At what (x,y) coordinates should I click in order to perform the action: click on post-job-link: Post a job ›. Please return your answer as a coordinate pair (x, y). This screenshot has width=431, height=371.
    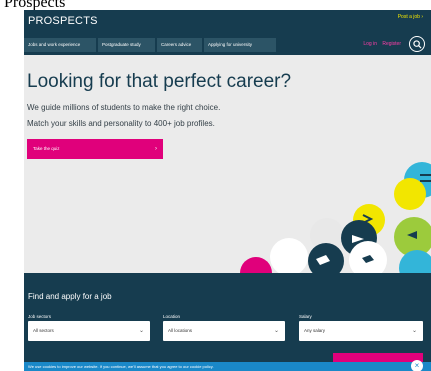
    Looking at the image, I should click on (410, 17).